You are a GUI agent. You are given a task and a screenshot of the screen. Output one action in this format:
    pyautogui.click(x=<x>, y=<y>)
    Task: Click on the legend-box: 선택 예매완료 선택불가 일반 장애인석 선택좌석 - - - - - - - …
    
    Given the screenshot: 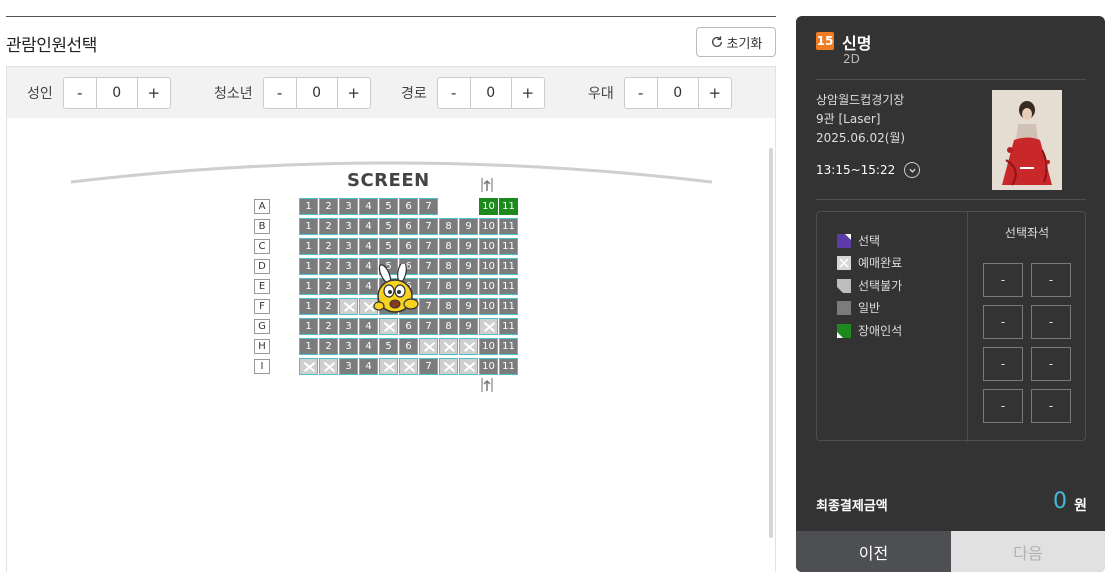 What is the action you would take?
    pyautogui.click(x=951, y=326)
    